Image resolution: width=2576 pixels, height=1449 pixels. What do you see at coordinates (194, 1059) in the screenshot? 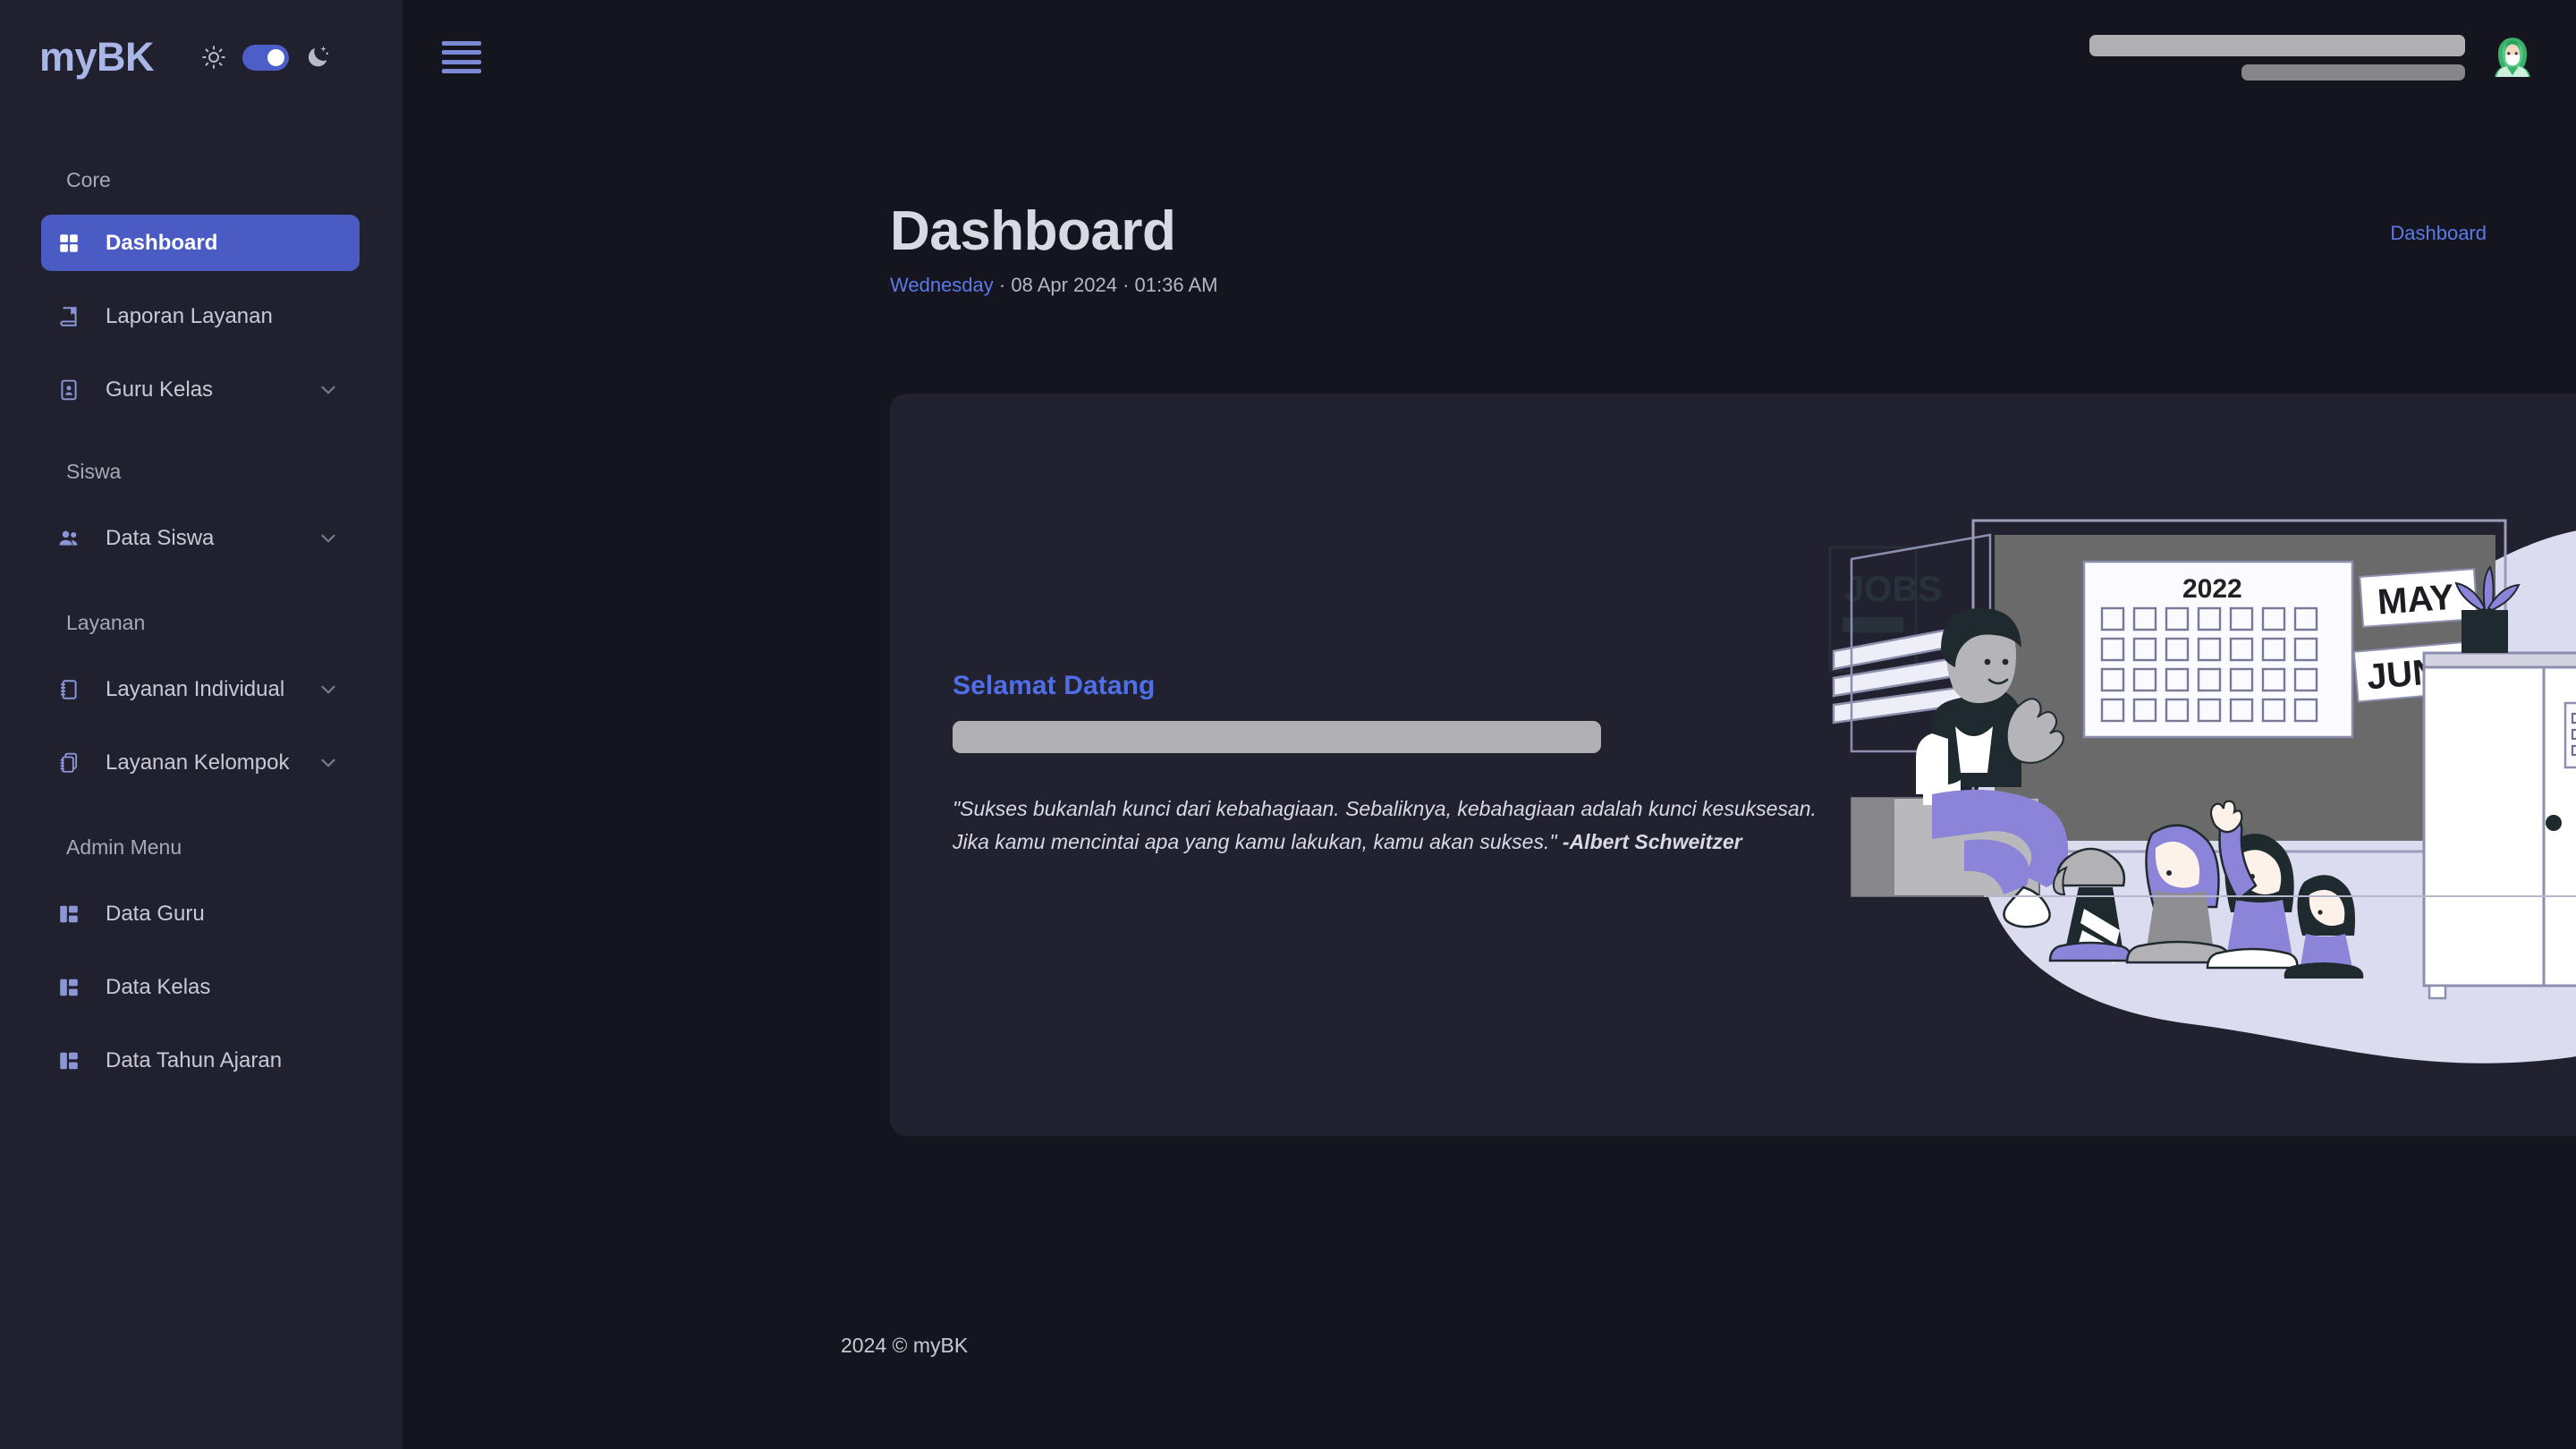
I see `sidebar-item-label: Data Tahun Ajaran` at bounding box center [194, 1059].